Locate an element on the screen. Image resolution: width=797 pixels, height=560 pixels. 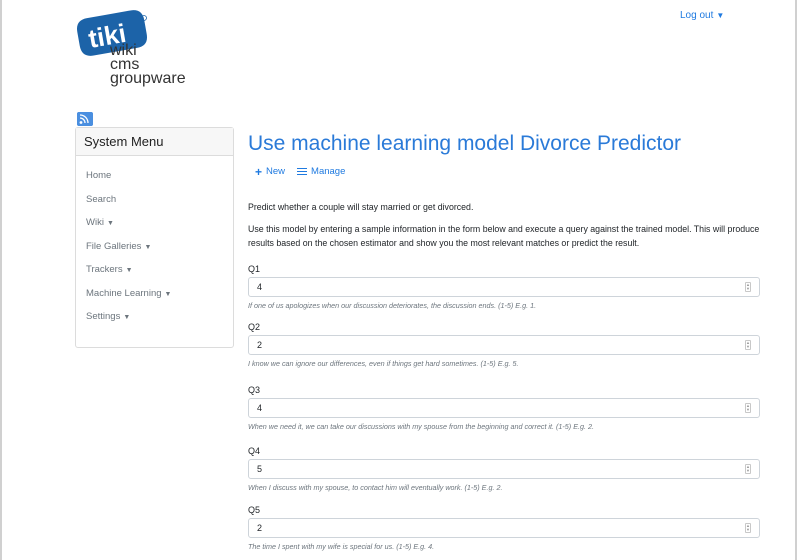
field-label: Q2 is located at coordinates (254, 327).